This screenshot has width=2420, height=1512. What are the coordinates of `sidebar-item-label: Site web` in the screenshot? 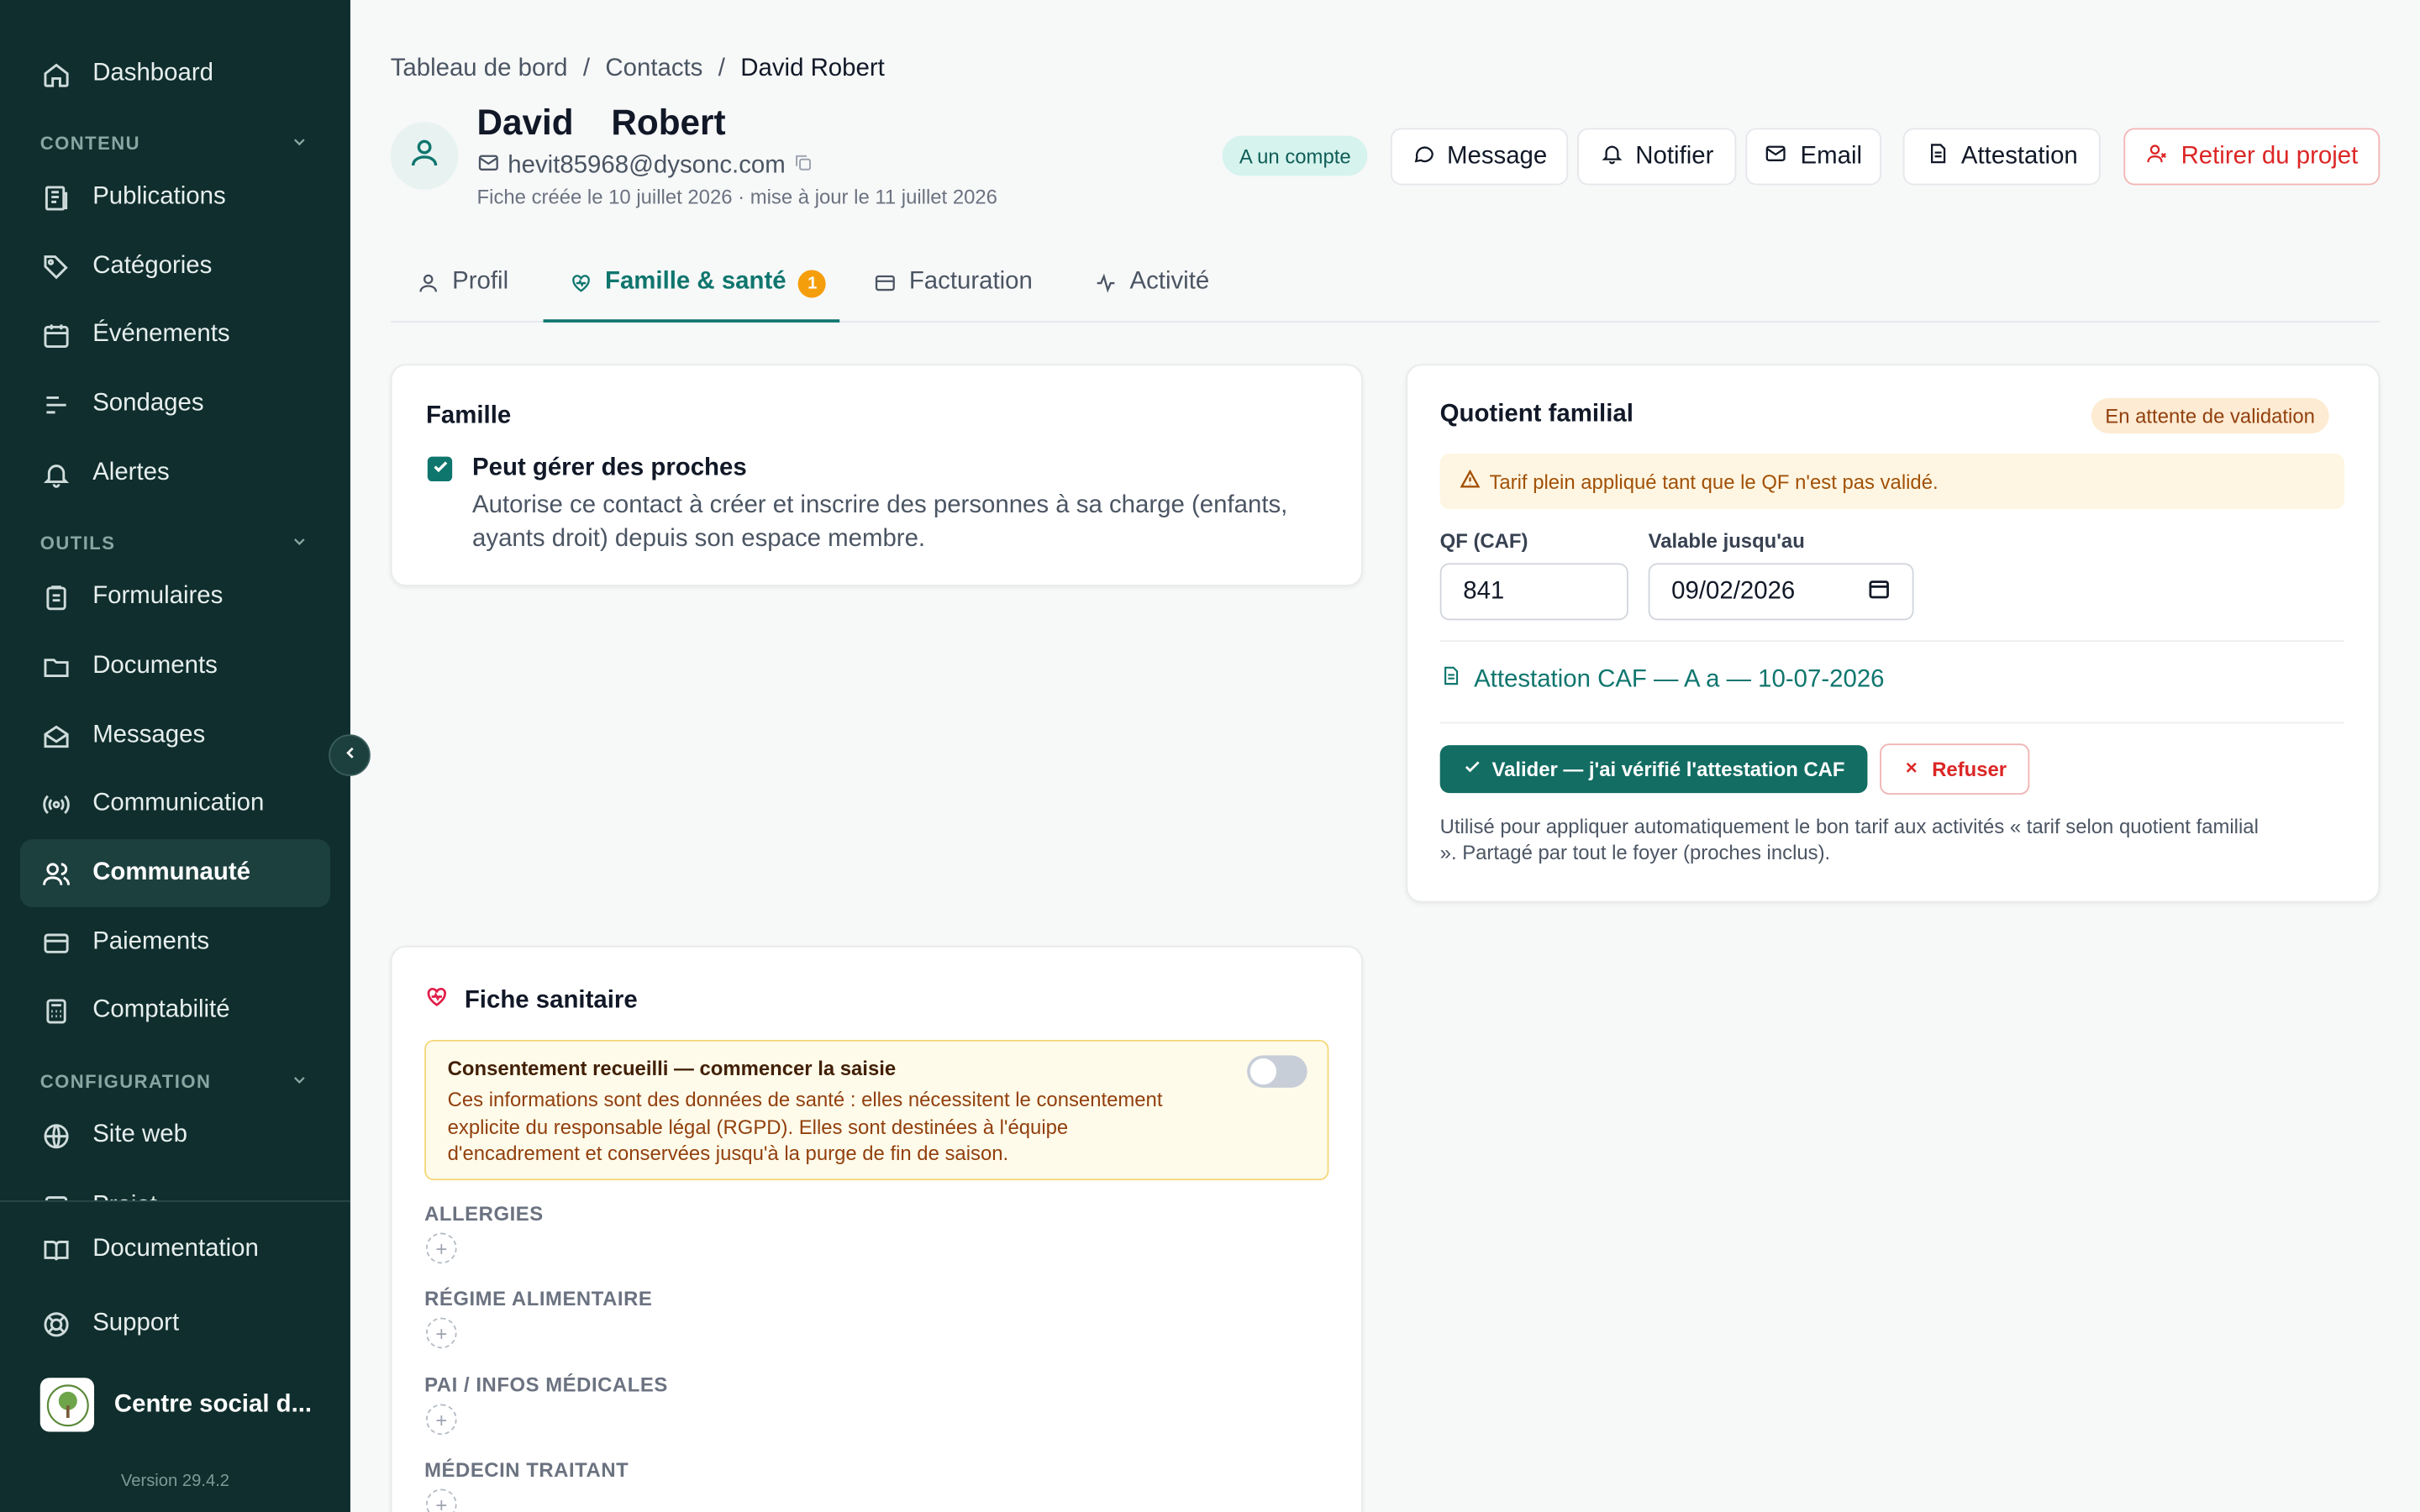 It's located at (139, 1134).